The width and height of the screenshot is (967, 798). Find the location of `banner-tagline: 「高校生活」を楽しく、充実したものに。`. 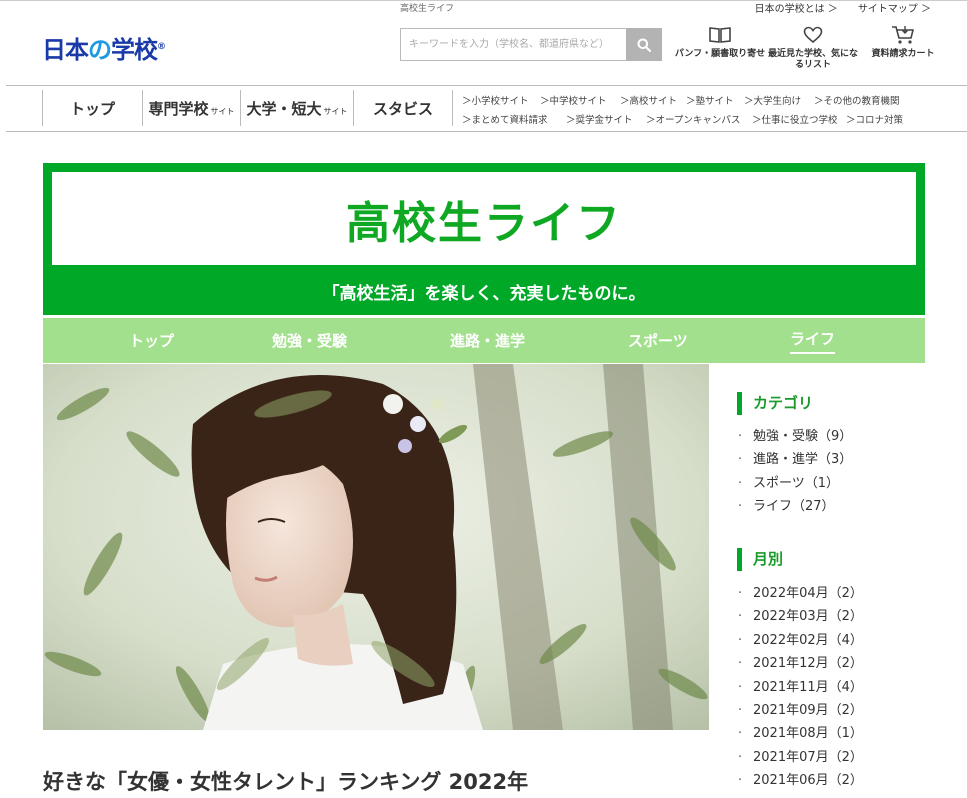

banner-tagline: 「高校生活」を楽しく、充実したものに。 is located at coordinates (484, 294).